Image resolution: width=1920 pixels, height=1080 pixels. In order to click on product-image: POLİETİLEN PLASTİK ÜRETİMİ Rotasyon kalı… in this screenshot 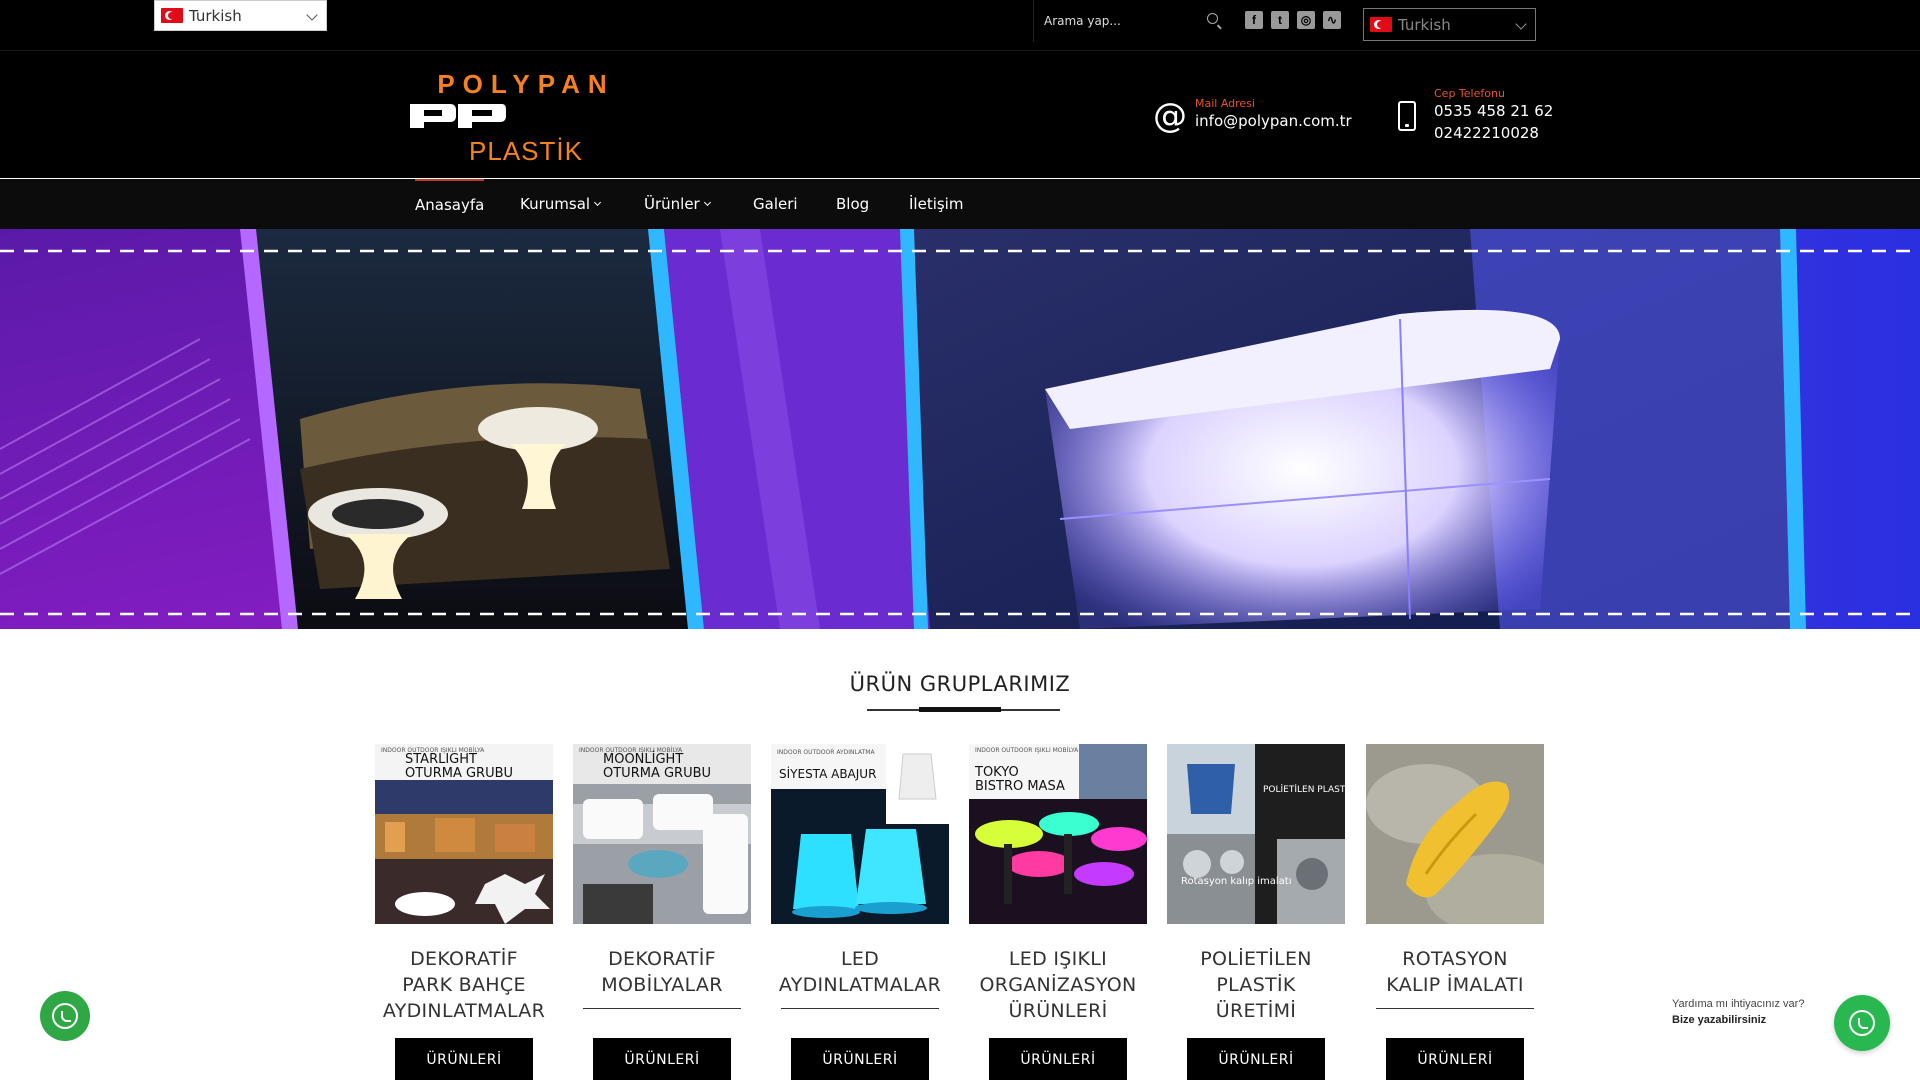, I will do `click(1256, 834)`.